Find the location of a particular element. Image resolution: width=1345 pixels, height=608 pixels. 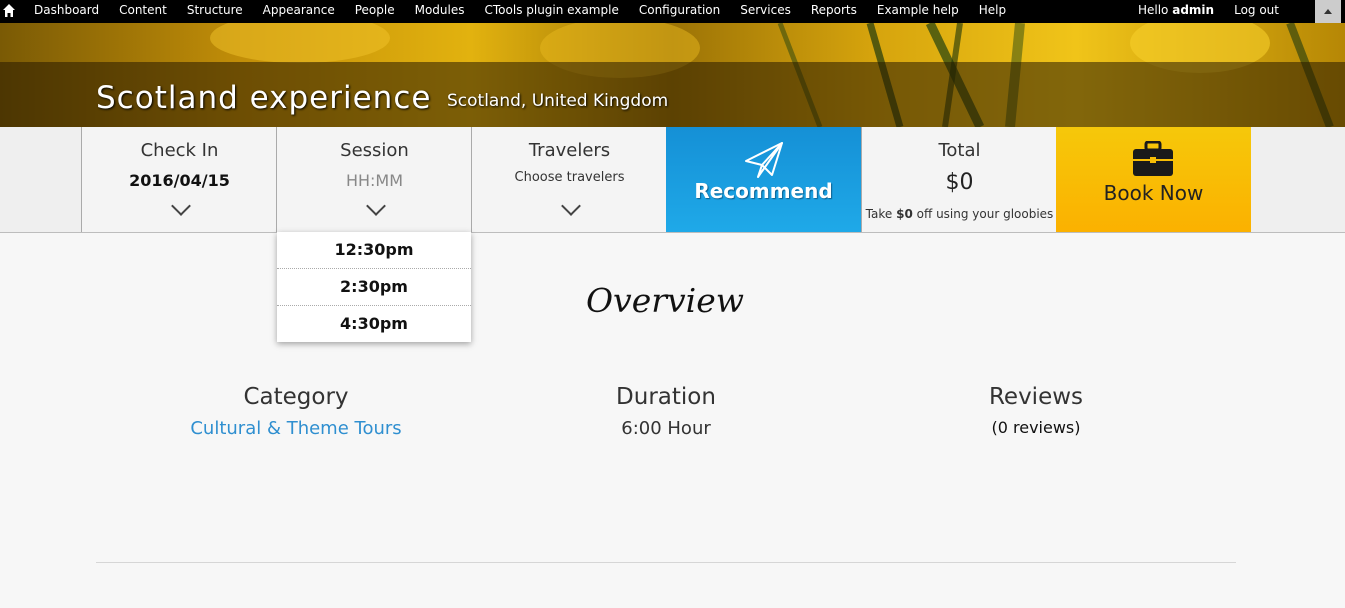

menu-content: Content is located at coordinates (143, 11).